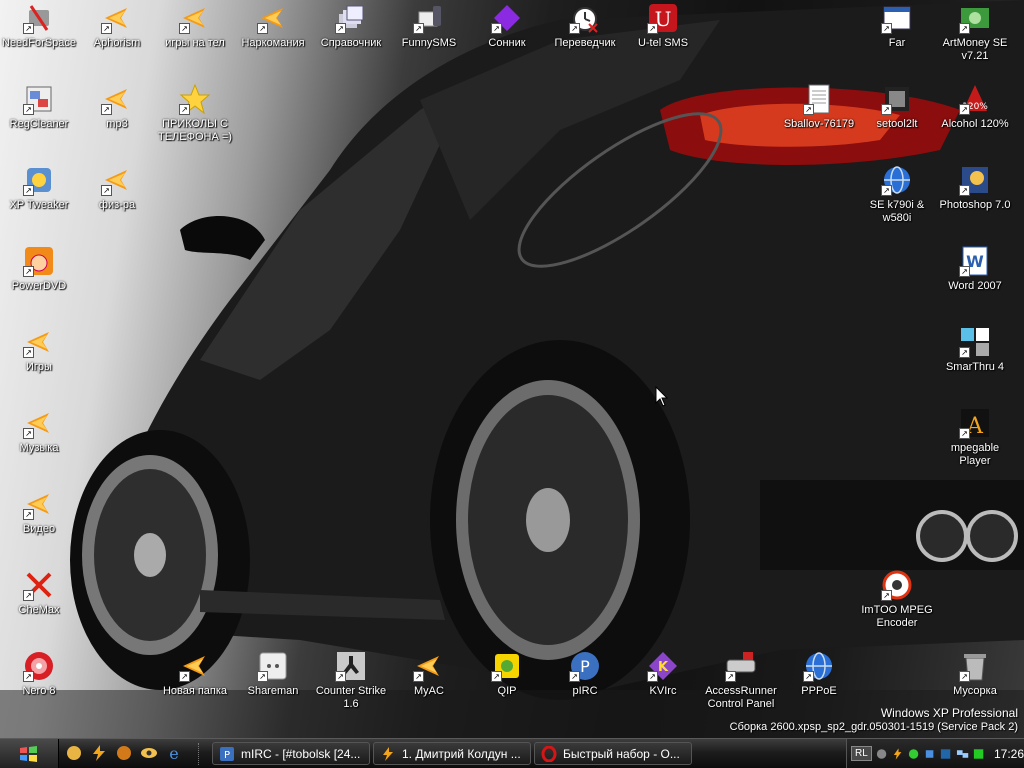 Image resolution: width=1024 pixels, height=768 pixels. Describe the element at coordinates (39, 261) in the screenshot. I see `dvd-icon: ↗` at that location.